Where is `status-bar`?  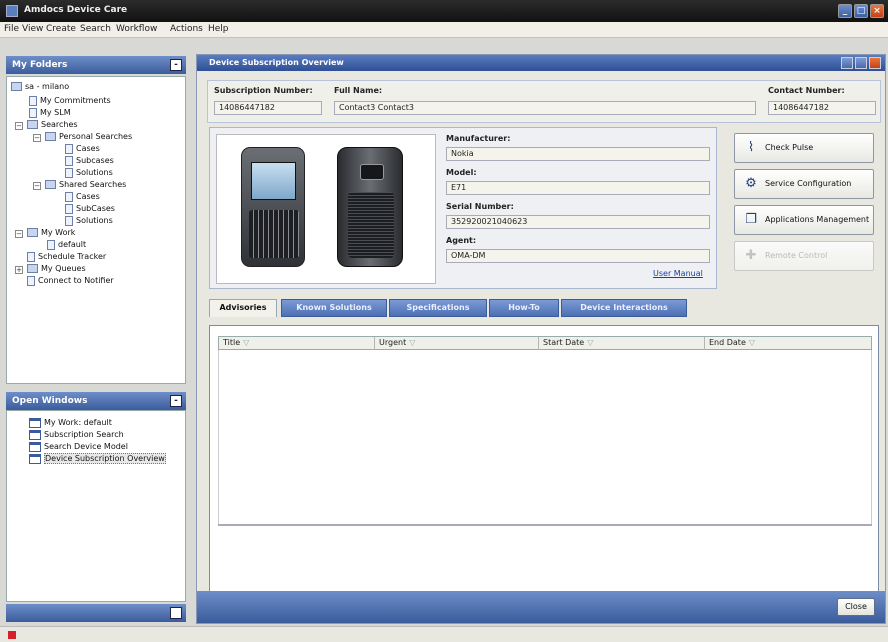
status-bar is located at coordinates (444, 634).